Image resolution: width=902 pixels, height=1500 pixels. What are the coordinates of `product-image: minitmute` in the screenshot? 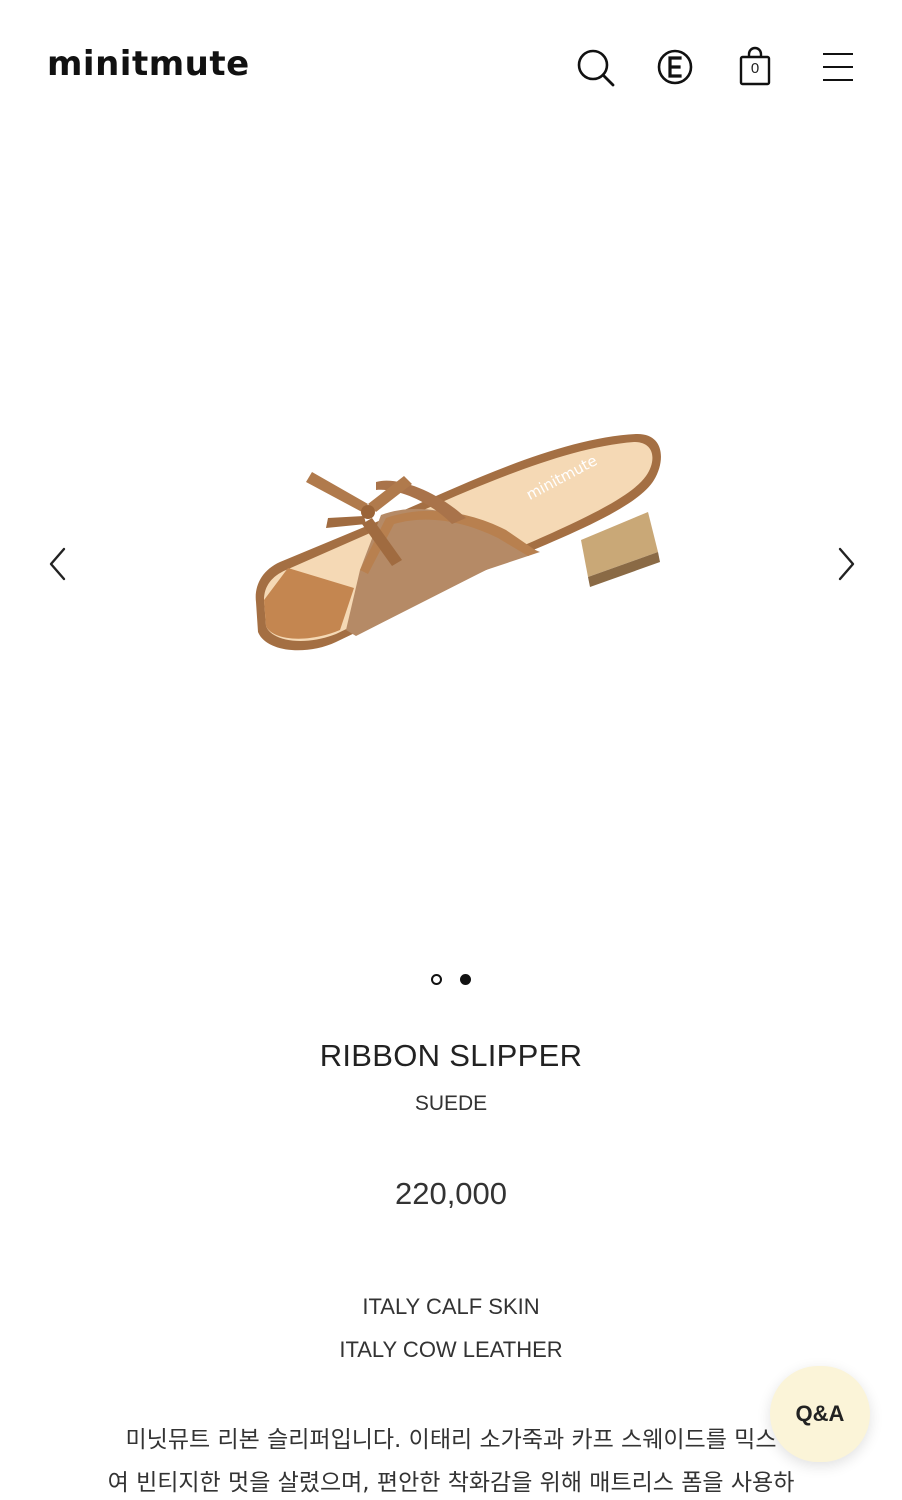 It's located at (458, 542).